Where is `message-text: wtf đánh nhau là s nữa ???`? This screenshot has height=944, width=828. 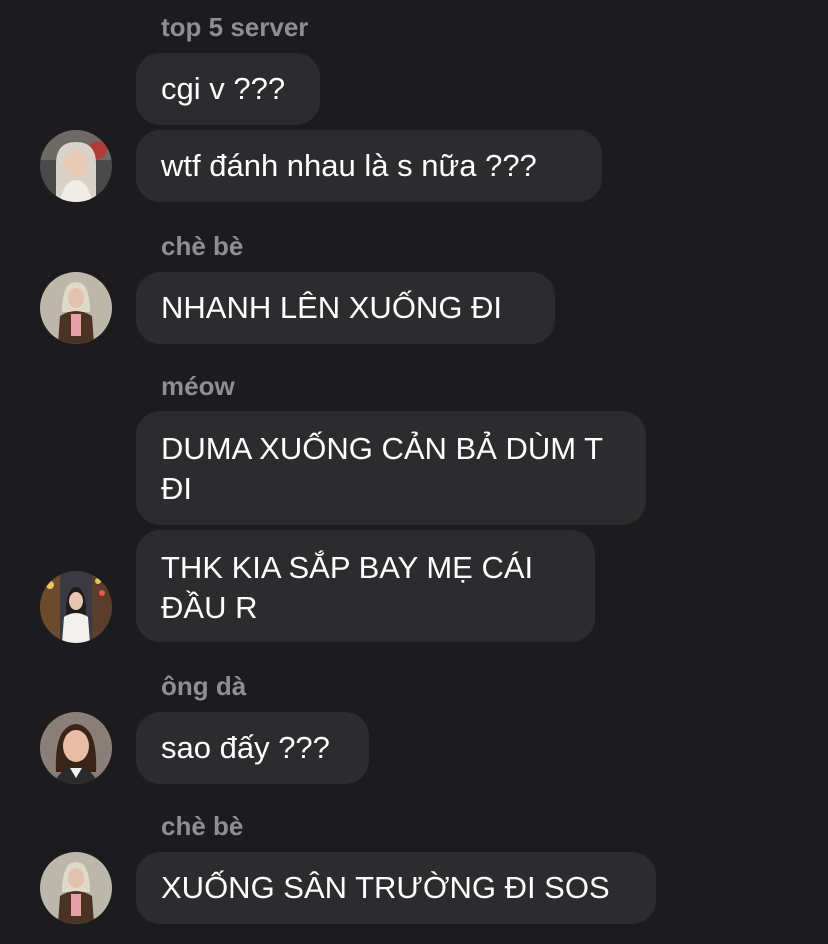
message-text: wtf đánh nhau là s nữa ??? is located at coordinates (349, 165).